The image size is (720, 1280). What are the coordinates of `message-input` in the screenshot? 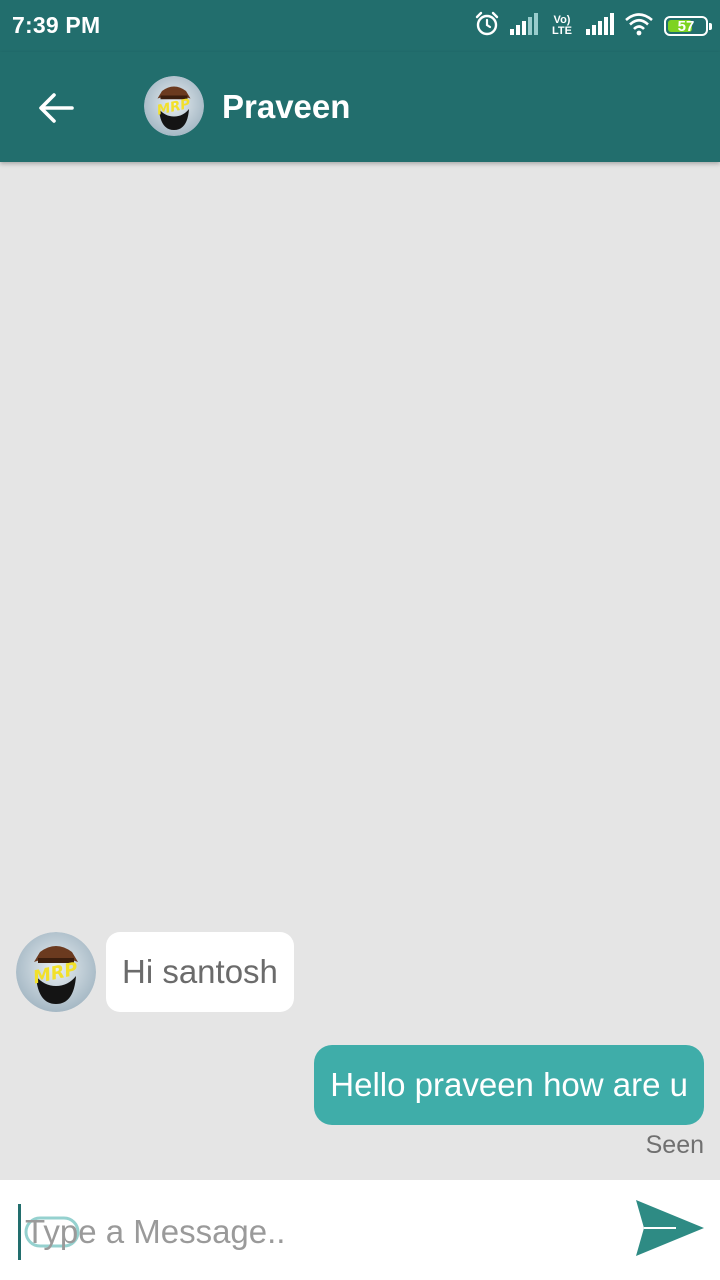 It's located at (321, 1232).